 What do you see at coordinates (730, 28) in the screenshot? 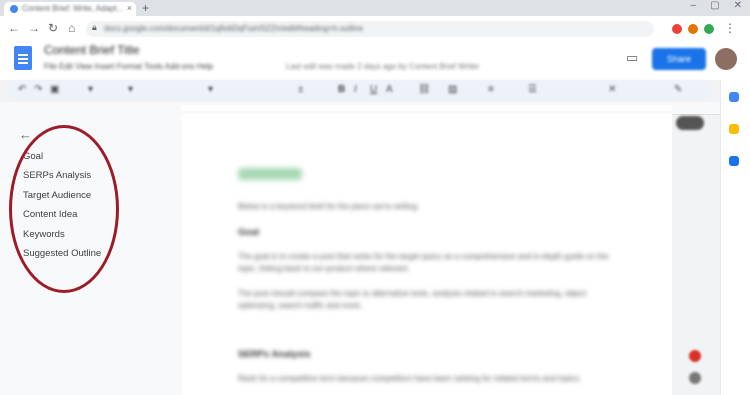
I see `menu-icon: ⋮` at bounding box center [730, 28].